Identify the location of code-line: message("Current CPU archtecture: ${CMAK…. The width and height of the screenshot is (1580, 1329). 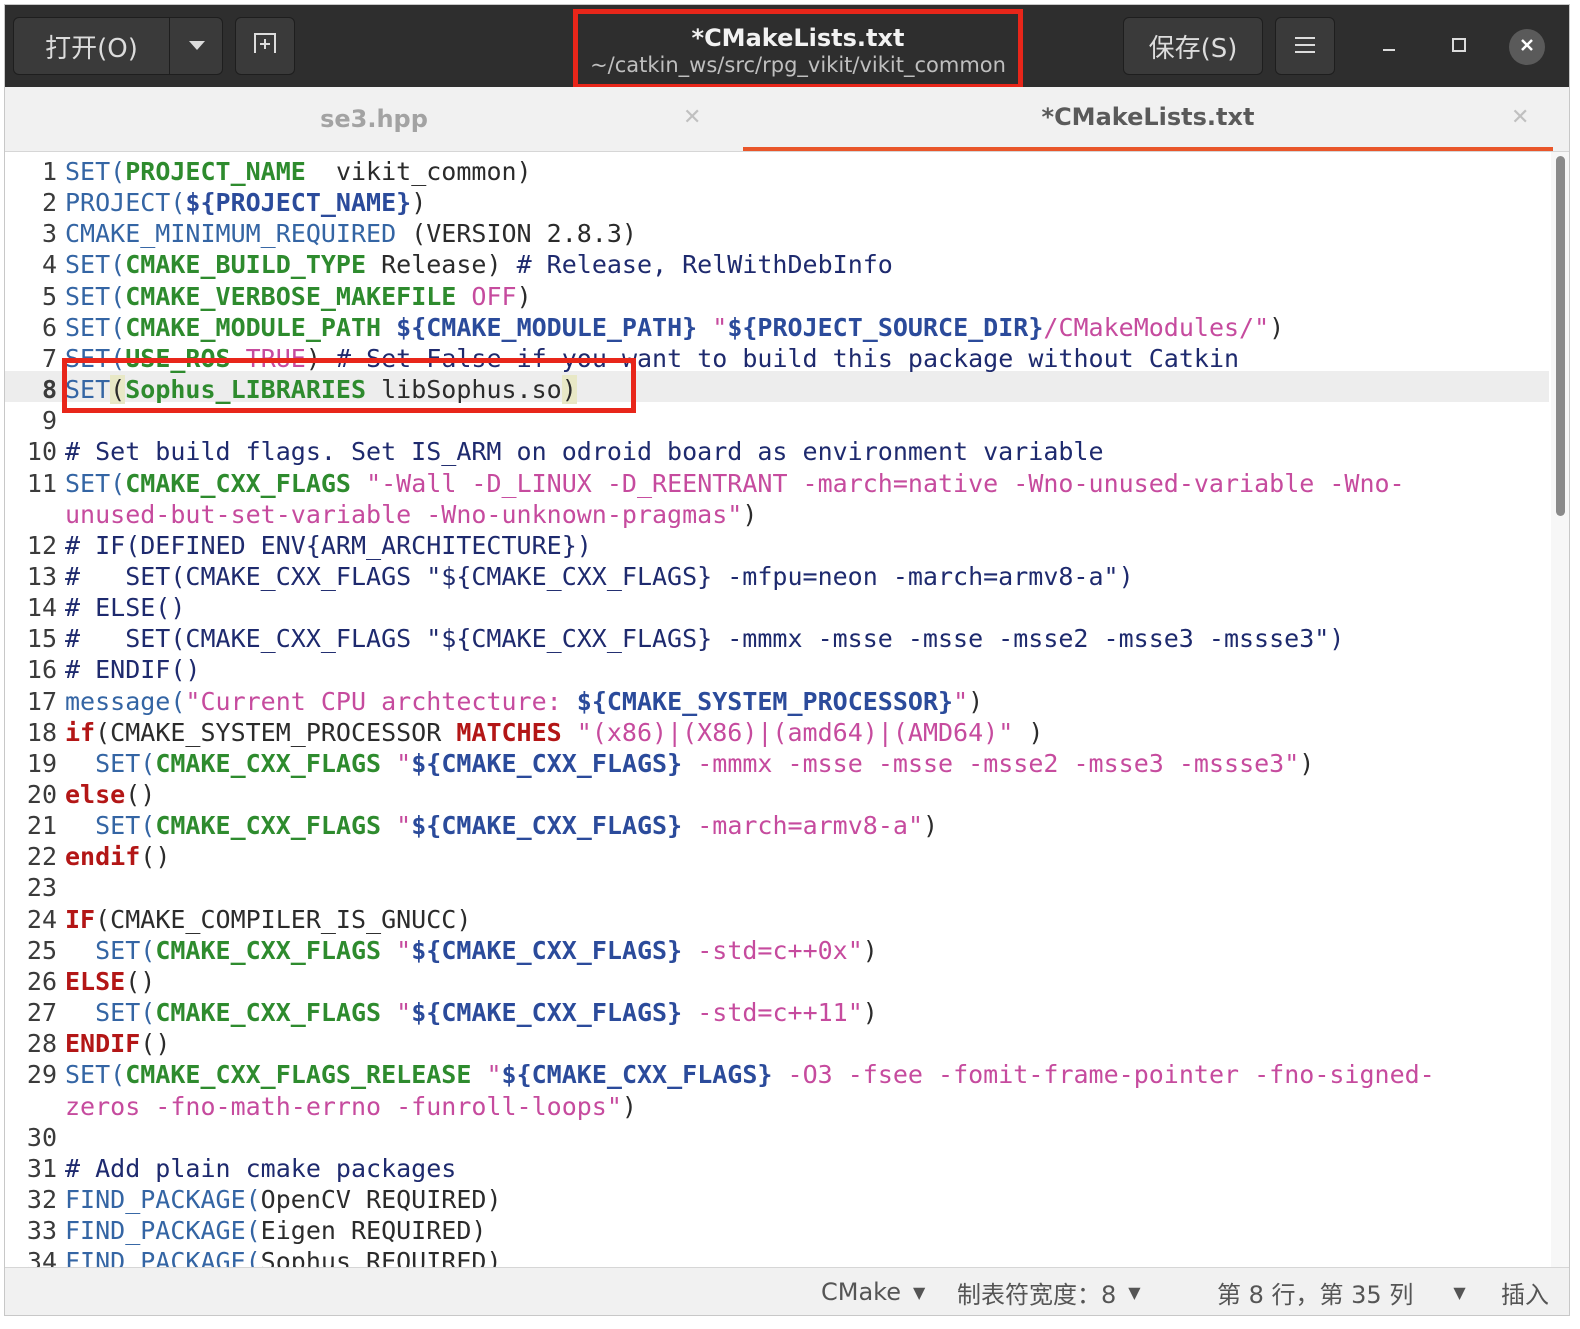
(524, 701).